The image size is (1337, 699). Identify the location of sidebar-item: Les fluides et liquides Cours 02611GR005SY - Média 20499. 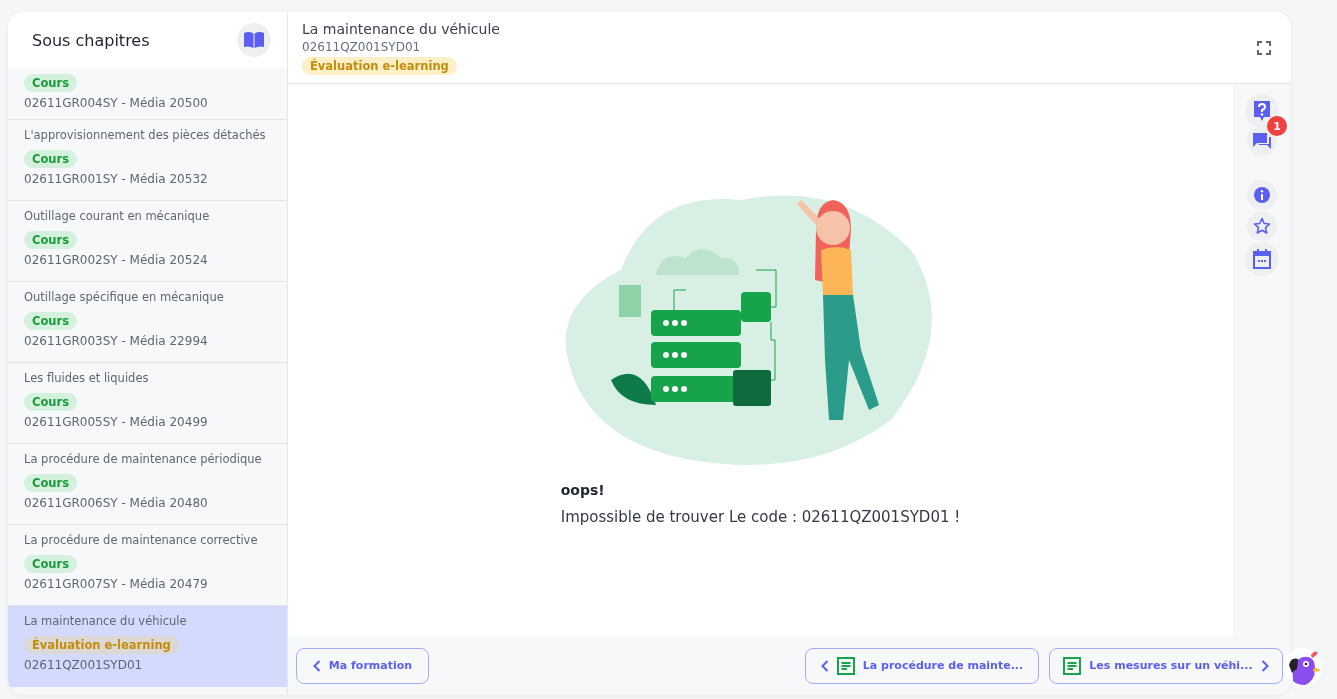
(147, 403).